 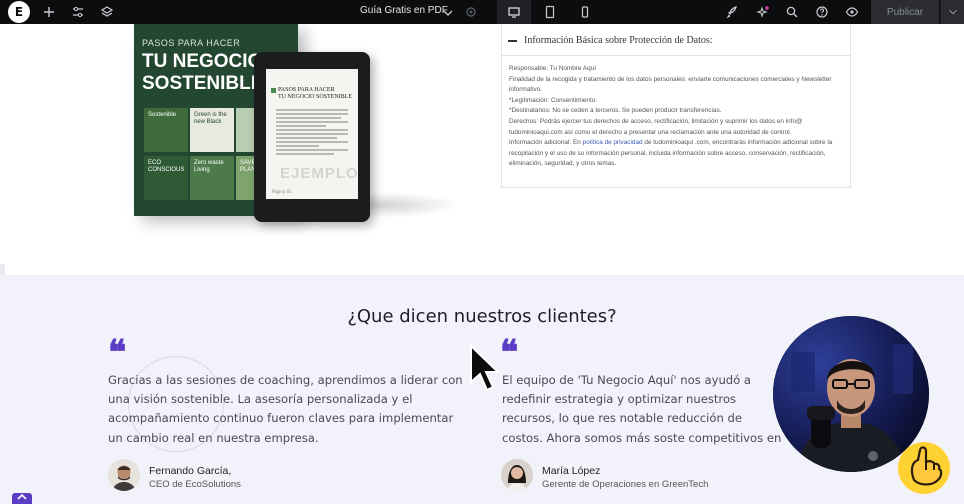 What do you see at coordinates (107, 12) in the screenshot?
I see `layers-icon` at bounding box center [107, 12].